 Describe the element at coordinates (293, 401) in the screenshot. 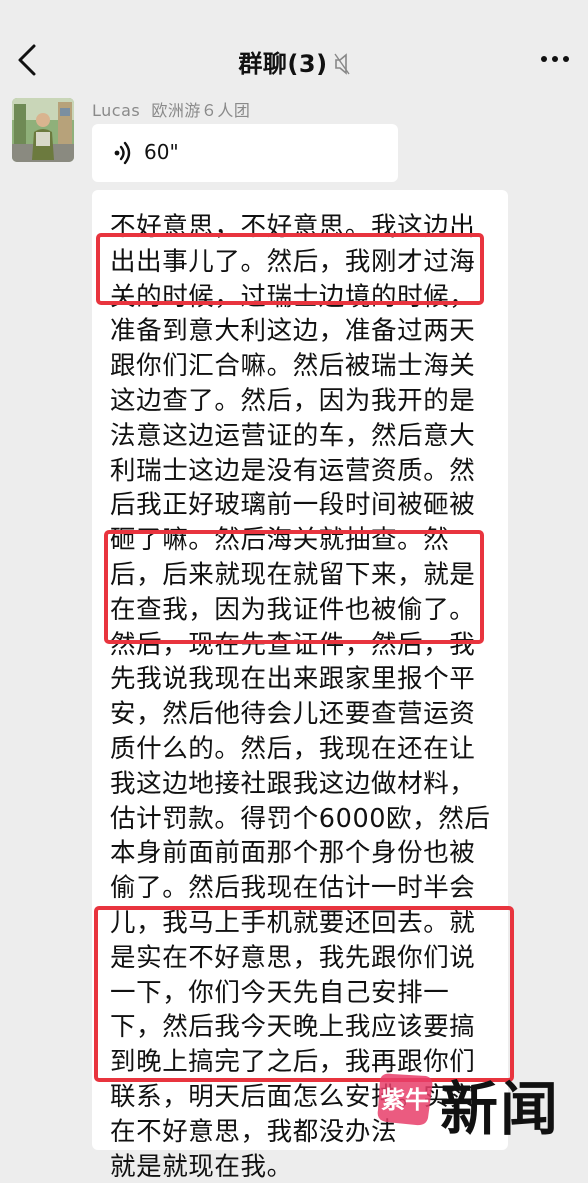

I see `transcript-line: 这边查了。然后，因为我开的是` at that location.